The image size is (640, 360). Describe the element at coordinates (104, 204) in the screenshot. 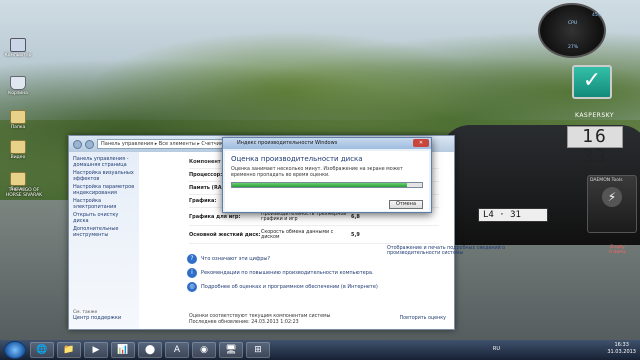

I see `link-power: Настройка электропитания` at that location.